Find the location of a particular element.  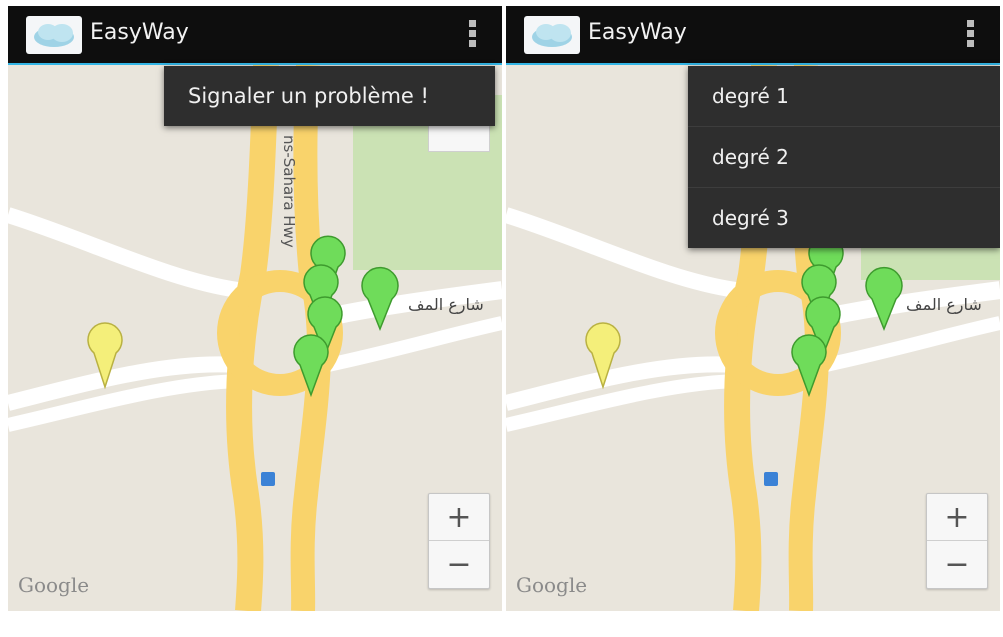

menu-item-degree-2: degré 2 is located at coordinates (844, 157).